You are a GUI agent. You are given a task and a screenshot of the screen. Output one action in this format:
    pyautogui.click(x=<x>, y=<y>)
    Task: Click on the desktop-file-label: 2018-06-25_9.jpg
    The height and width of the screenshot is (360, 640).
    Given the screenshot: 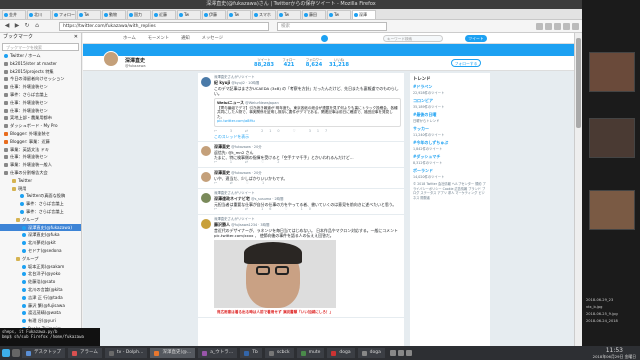 What is the action you would take?
    pyautogui.click(x=602, y=314)
    